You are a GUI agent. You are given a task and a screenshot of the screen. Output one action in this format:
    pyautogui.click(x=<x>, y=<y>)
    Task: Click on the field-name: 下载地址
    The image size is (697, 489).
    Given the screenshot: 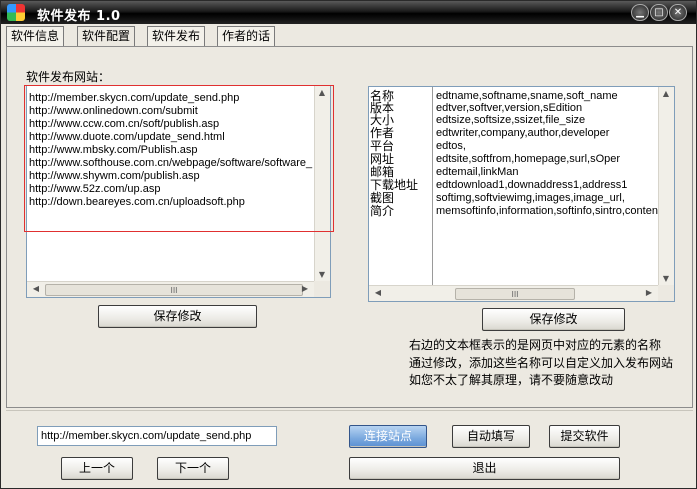 What is the action you would take?
    pyautogui.click(x=394, y=185)
    